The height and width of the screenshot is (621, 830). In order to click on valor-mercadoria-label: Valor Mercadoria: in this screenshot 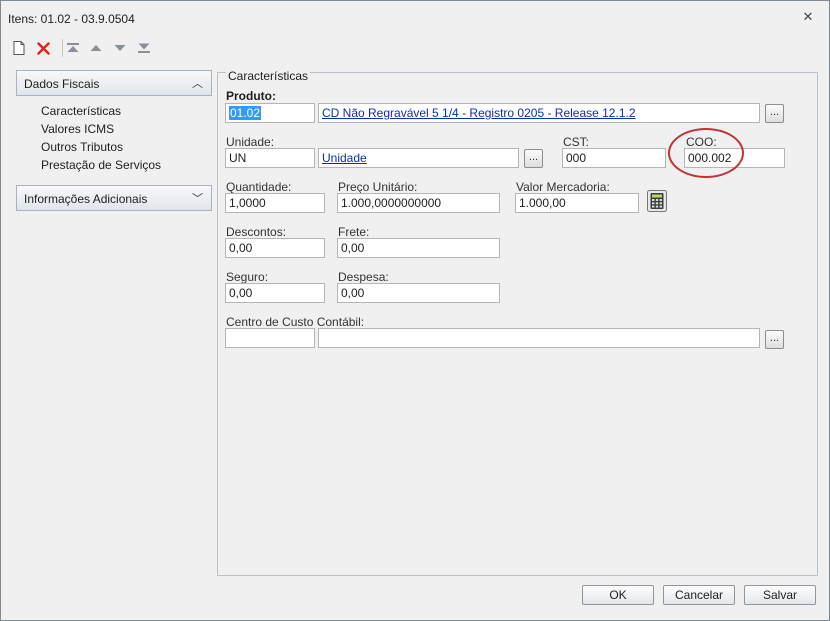, I will do `click(563, 187)`.